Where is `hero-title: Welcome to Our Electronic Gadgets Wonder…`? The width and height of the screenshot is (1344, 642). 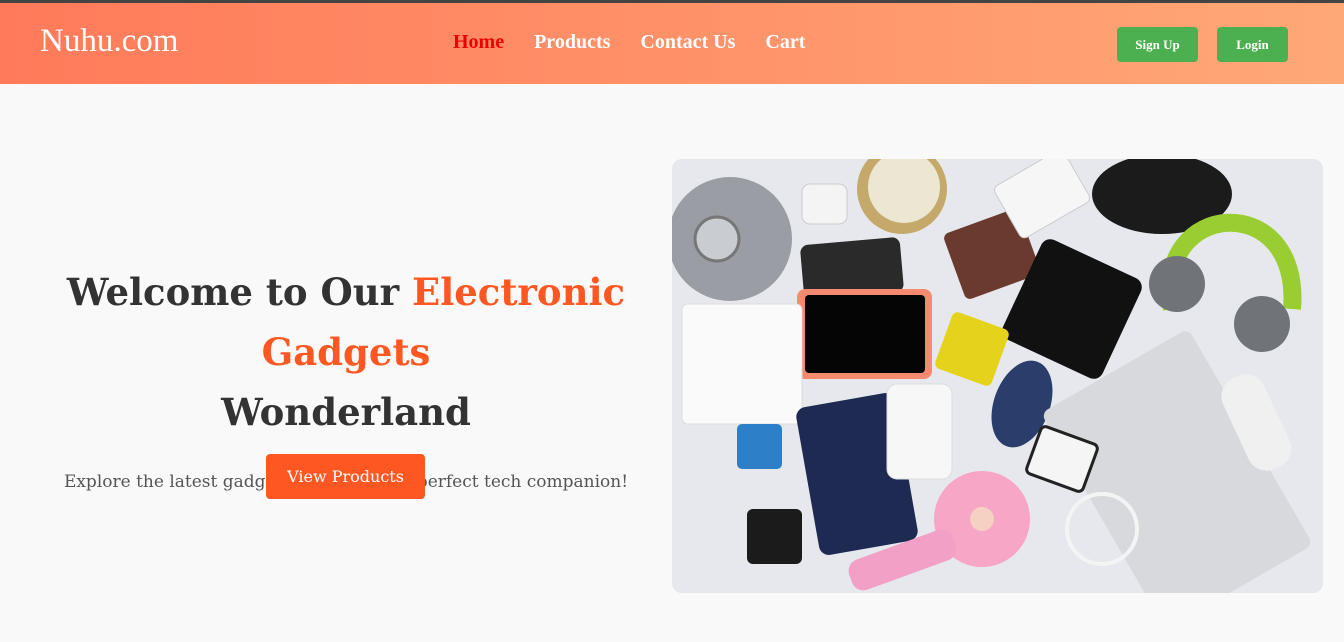
hero-title: Welcome to Our Electronic Gadgets Wonder… is located at coordinates (346, 352).